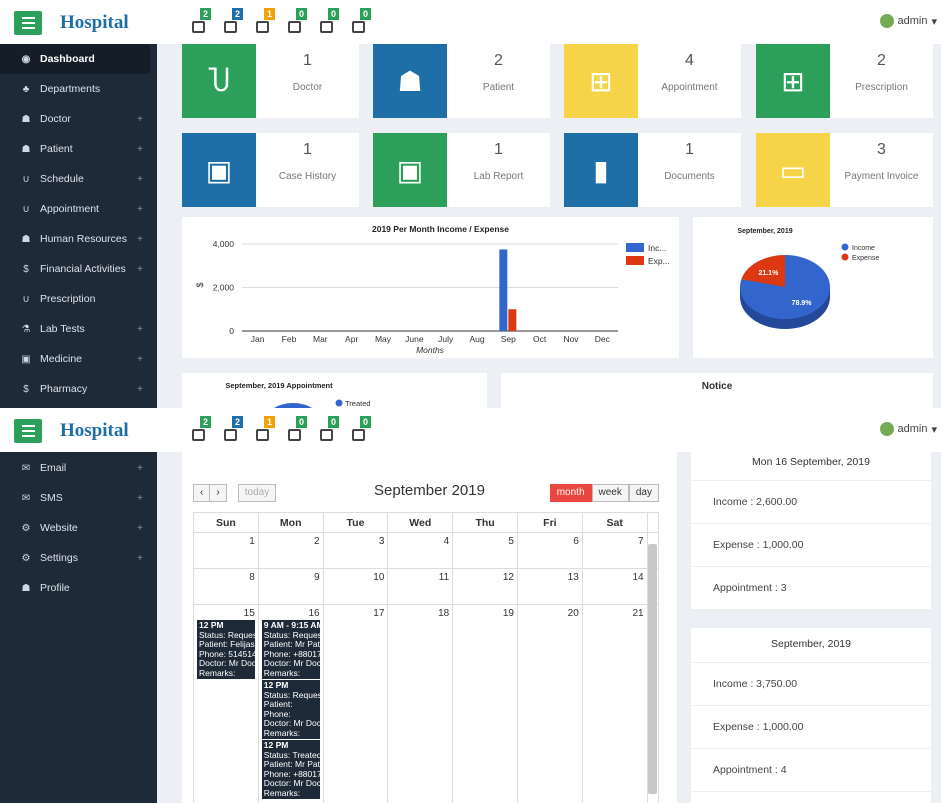 This screenshot has height=803, width=941. What do you see at coordinates (498, 149) in the screenshot?
I see `stat-card-count: 1` at bounding box center [498, 149].